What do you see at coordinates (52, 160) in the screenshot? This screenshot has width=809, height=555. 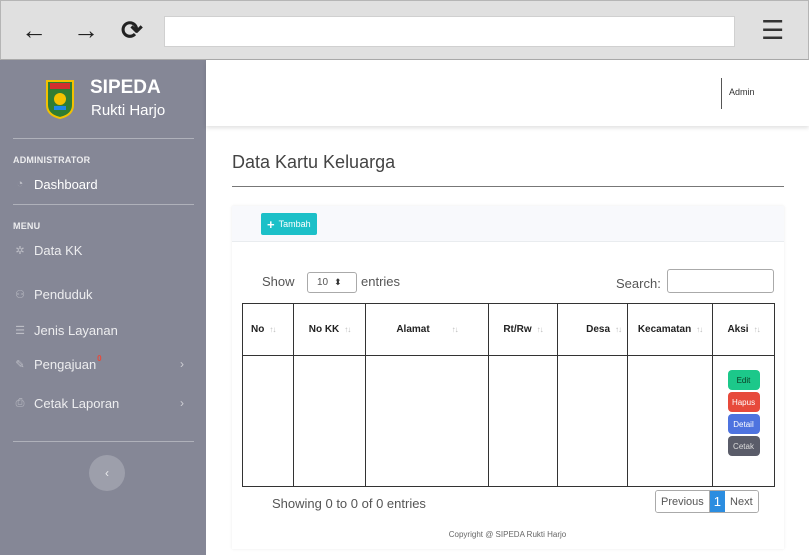 I see `sidebar-heading-administrator: ADMINISTRATOR` at bounding box center [52, 160].